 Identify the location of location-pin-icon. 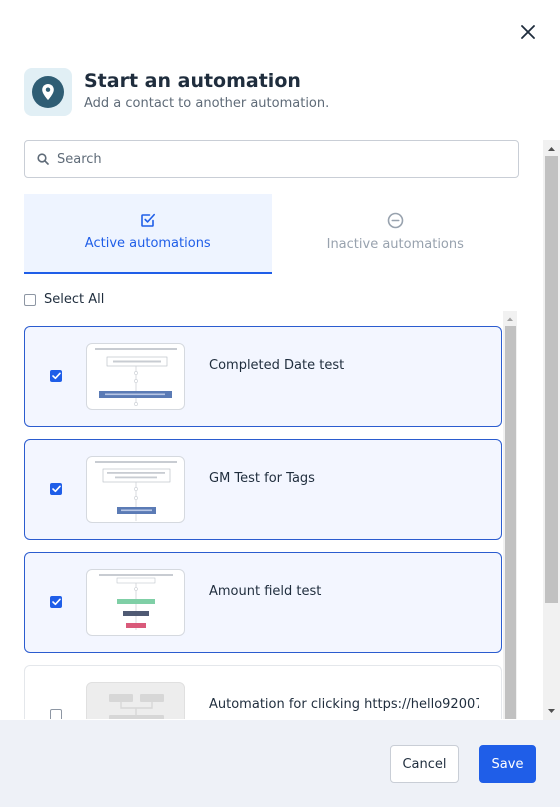
(48, 92).